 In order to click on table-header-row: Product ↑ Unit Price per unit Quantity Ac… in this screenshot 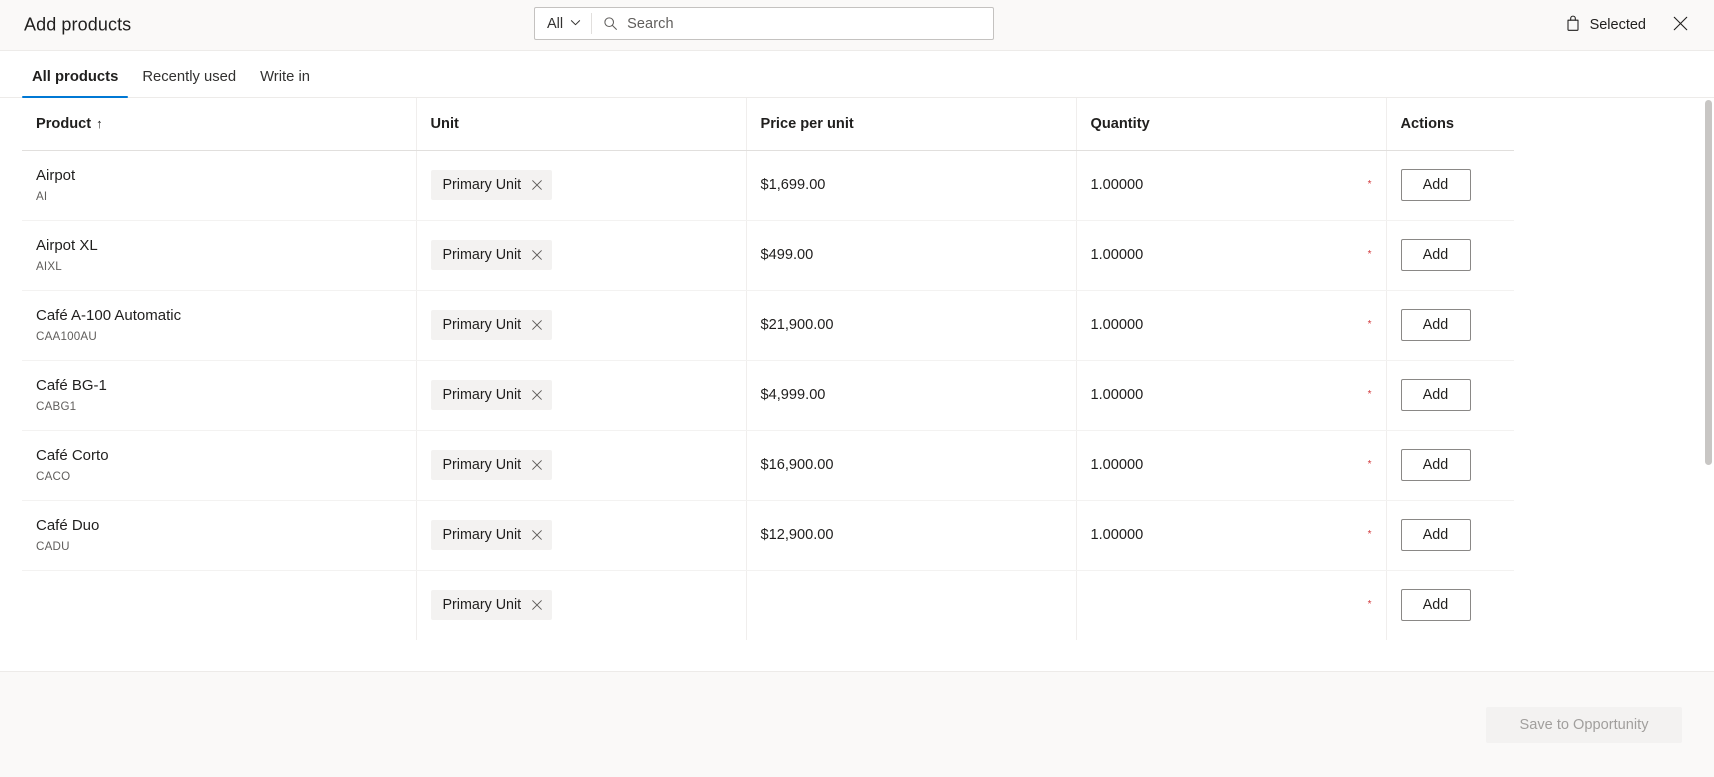, I will do `click(768, 124)`.